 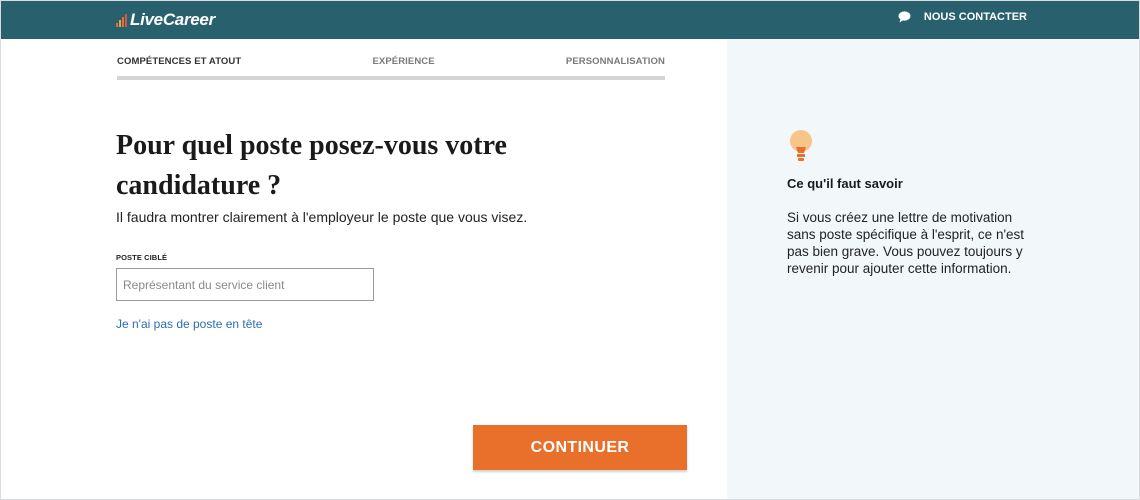 I want to click on target-job-label: POSTE CIBLÉ, so click(x=142, y=257).